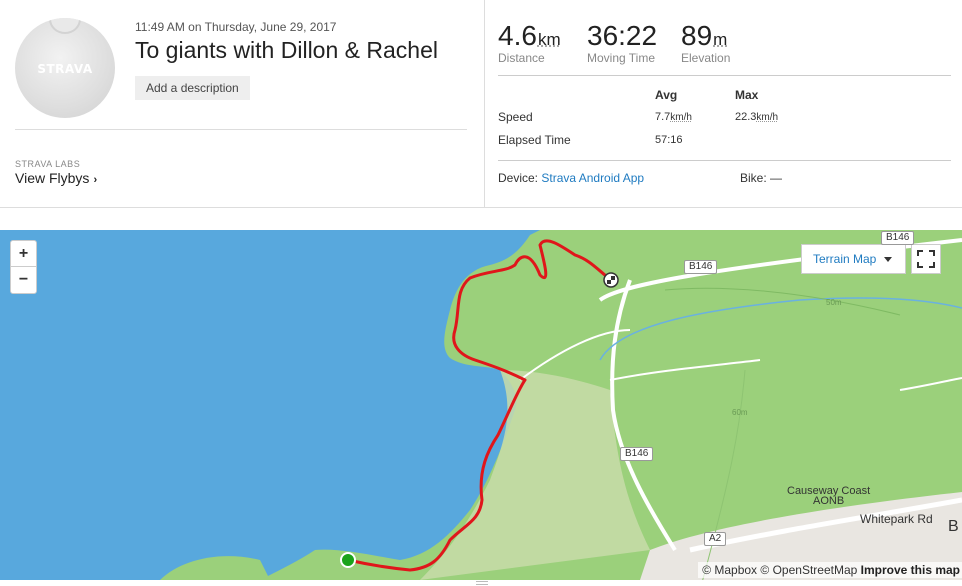 The height and width of the screenshot is (586, 962). Describe the element at coordinates (192, 88) in the screenshot. I see `add-description-button: Add a description` at that location.